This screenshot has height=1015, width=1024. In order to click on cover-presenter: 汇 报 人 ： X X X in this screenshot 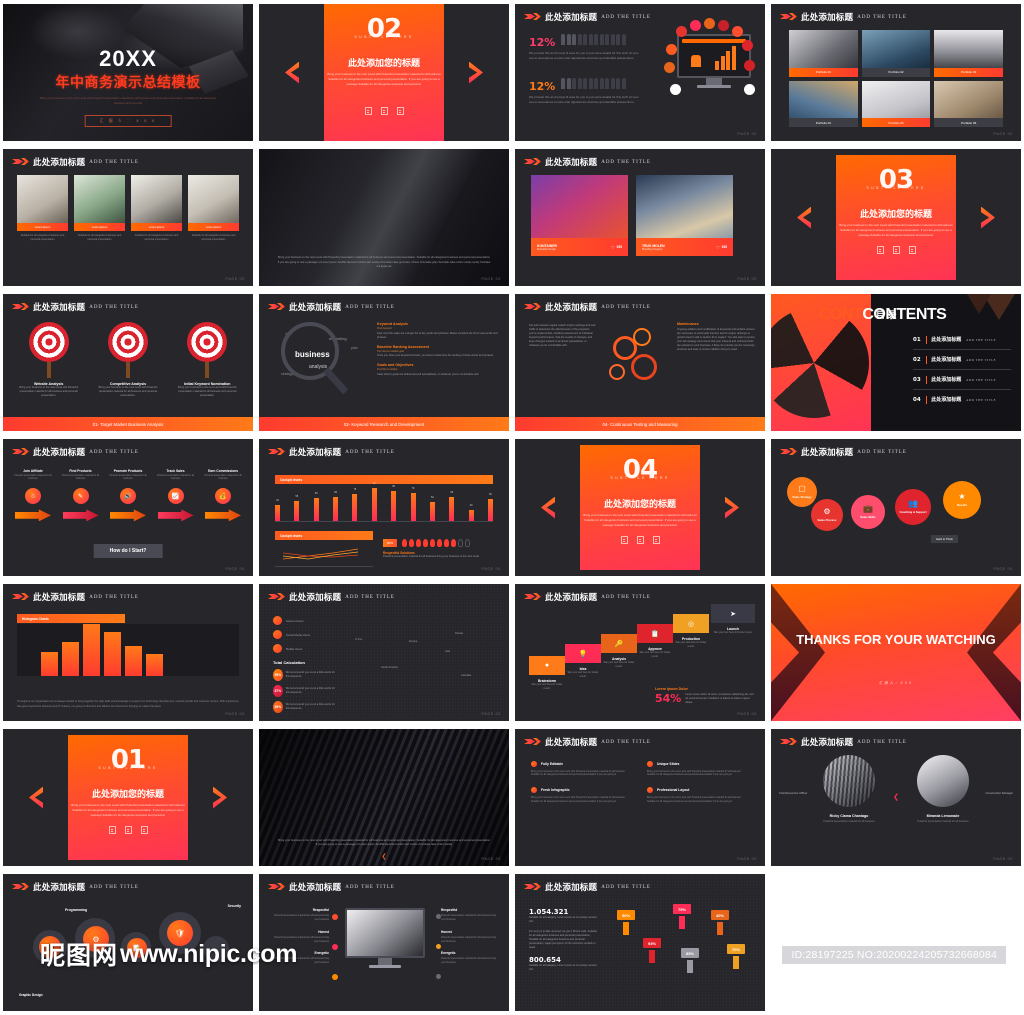, I will do `click(128, 121)`.